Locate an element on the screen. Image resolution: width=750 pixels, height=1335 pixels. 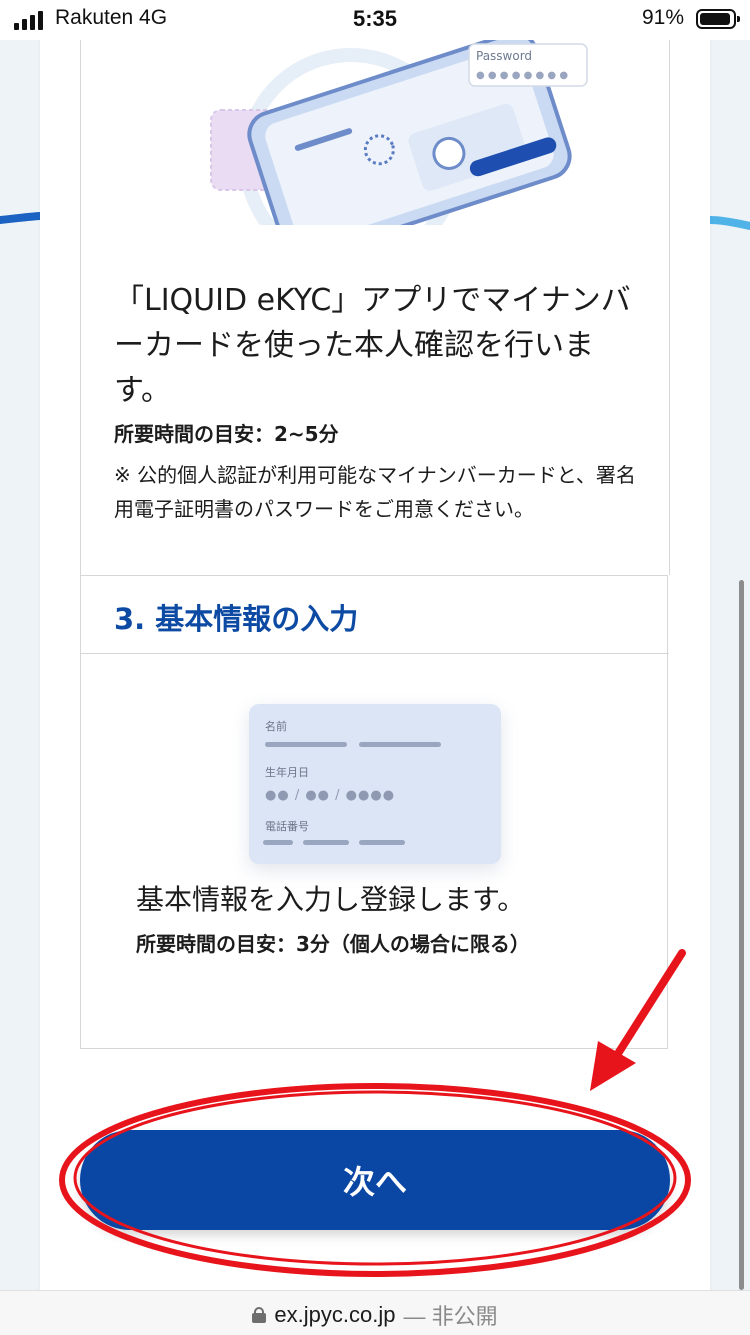
step3-title: 3. 基本情報の入力 is located at coordinates (236, 619).